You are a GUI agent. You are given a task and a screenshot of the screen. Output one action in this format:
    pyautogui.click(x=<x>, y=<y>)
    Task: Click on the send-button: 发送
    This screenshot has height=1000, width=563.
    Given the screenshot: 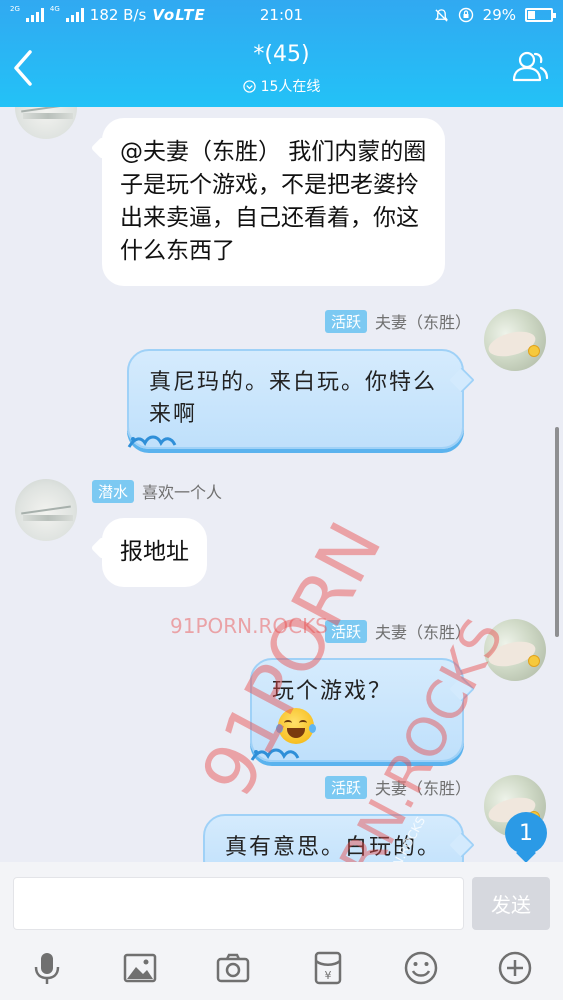 What is the action you would take?
    pyautogui.click(x=511, y=903)
    